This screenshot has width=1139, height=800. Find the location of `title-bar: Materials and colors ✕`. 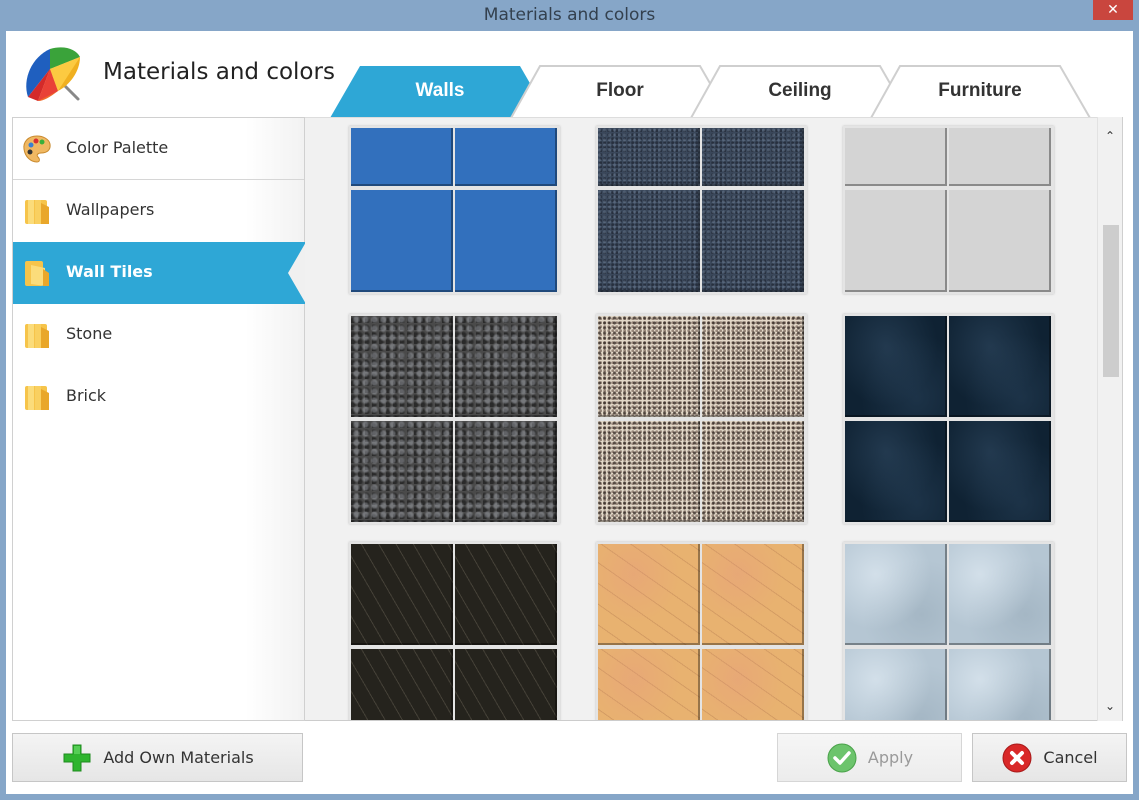

title-bar: Materials and colors ✕ is located at coordinates (569, 15).